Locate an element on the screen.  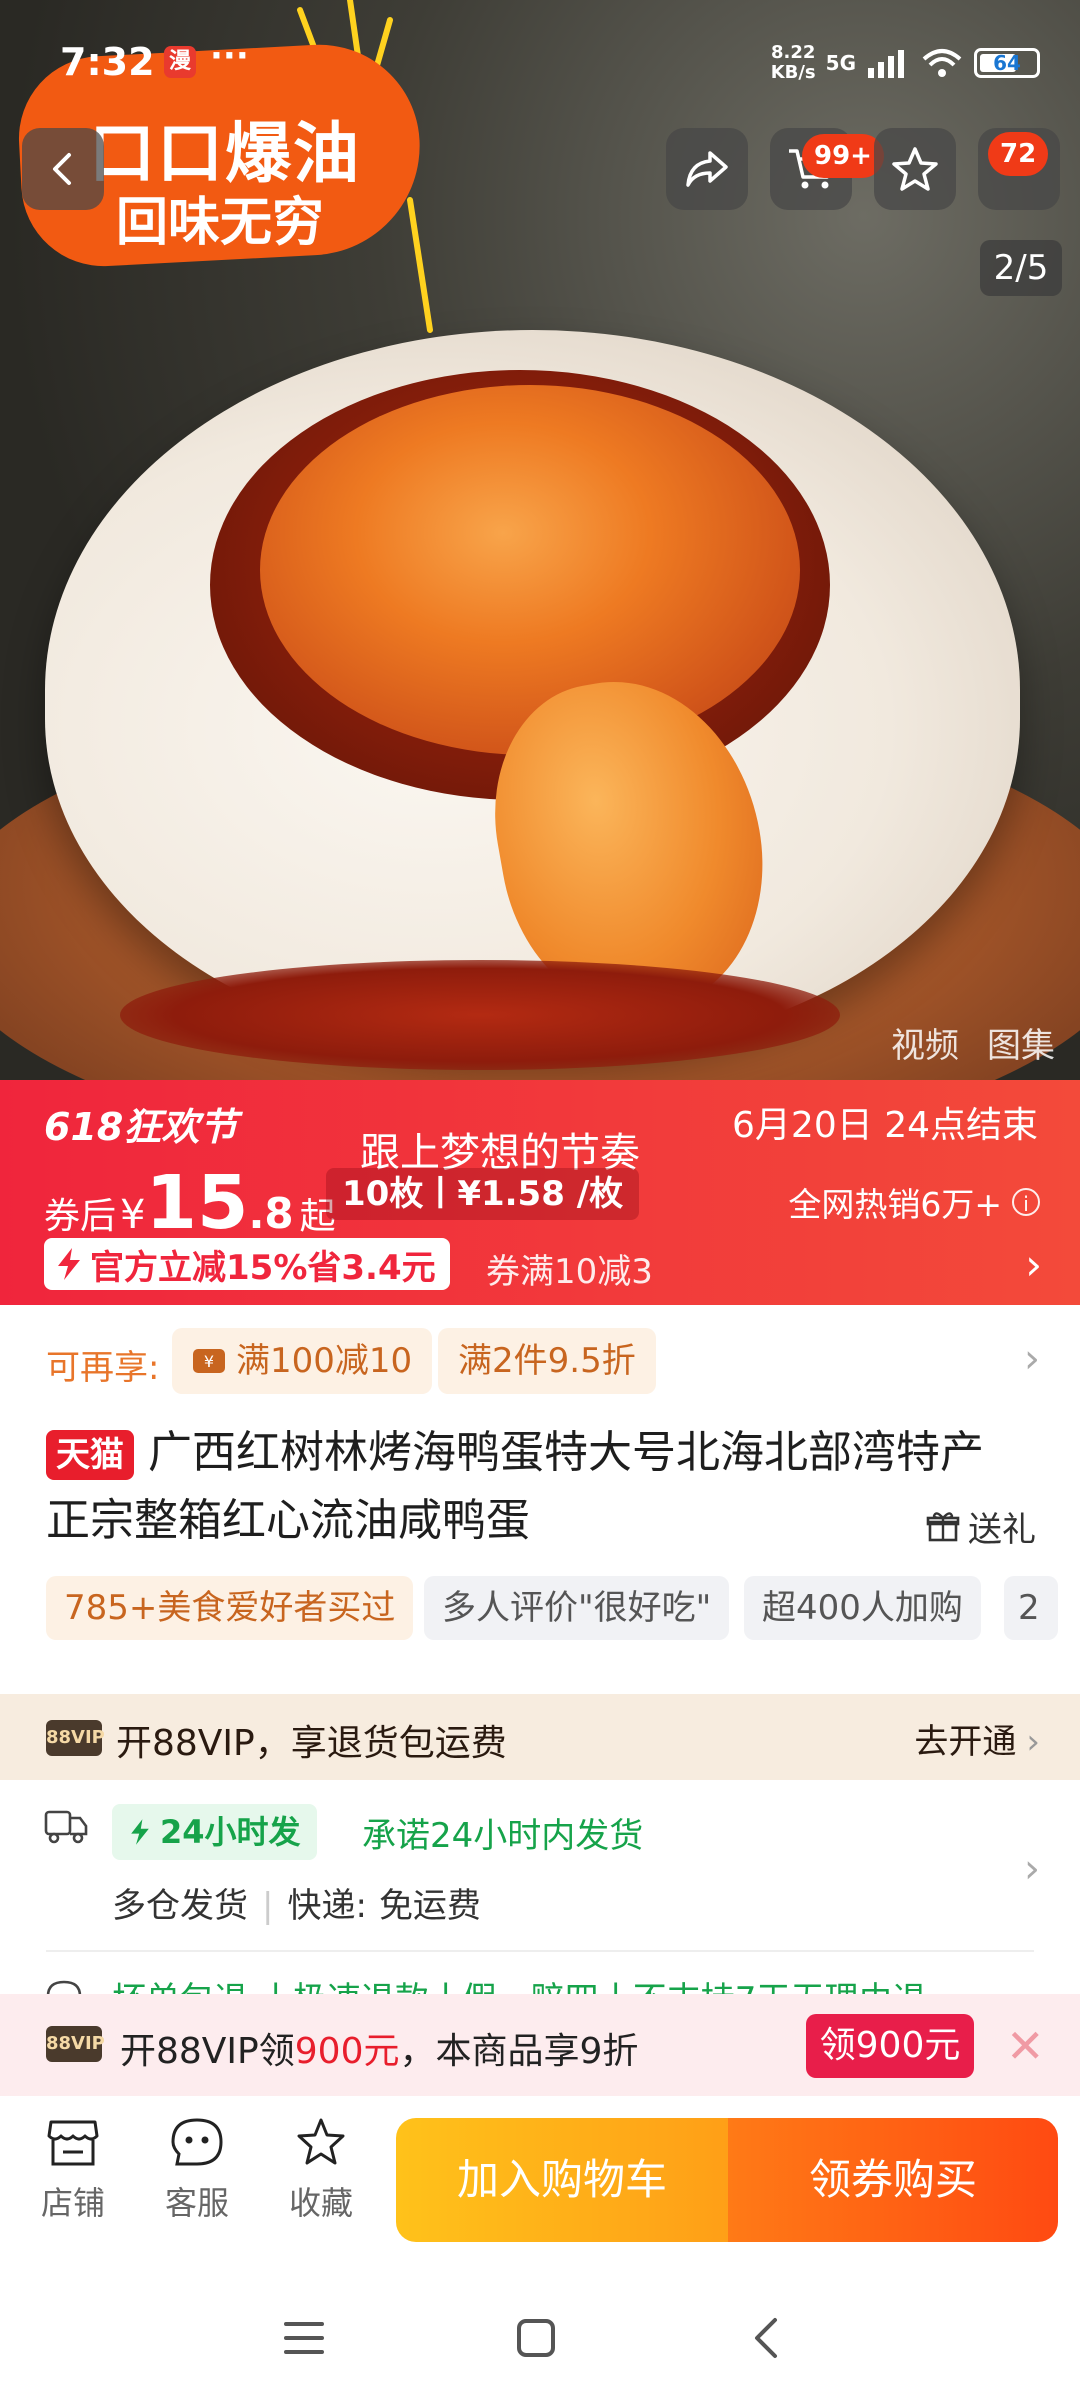
share-button is located at coordinates (707, 169).